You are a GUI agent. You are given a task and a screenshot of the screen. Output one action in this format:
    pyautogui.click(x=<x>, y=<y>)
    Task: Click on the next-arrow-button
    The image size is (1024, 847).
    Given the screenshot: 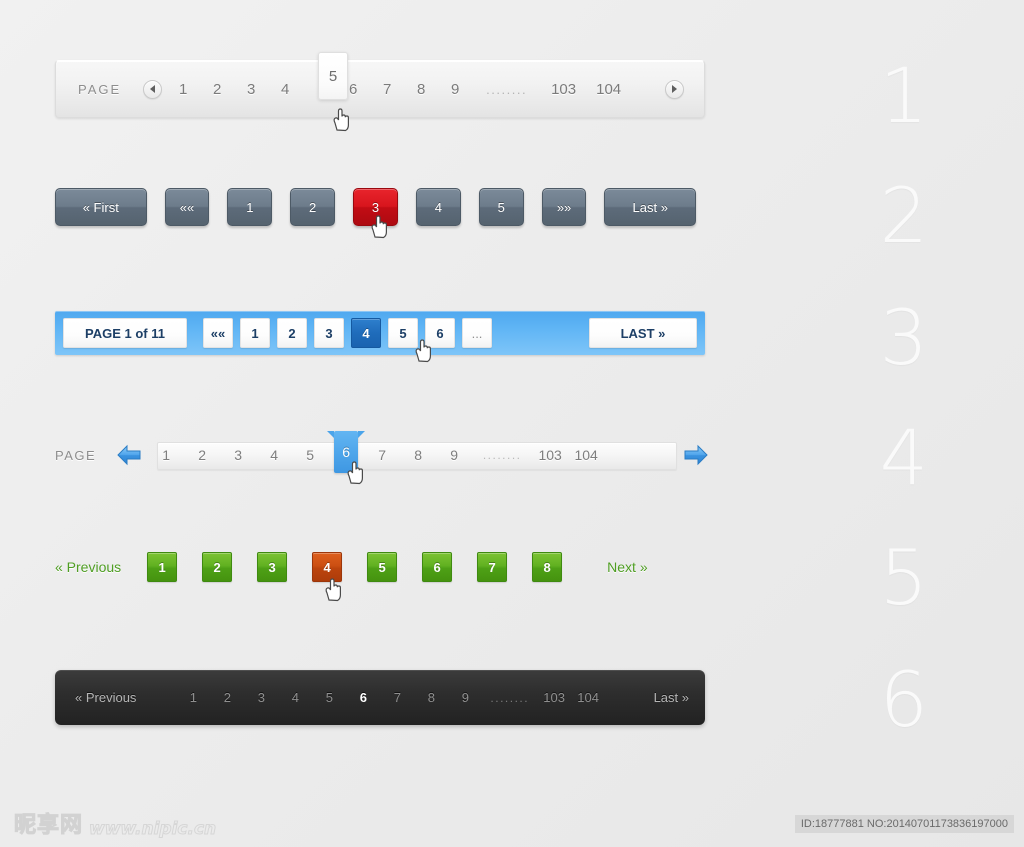 What is the action you would take?
    pyautogui.click(x=696, y=455)
    